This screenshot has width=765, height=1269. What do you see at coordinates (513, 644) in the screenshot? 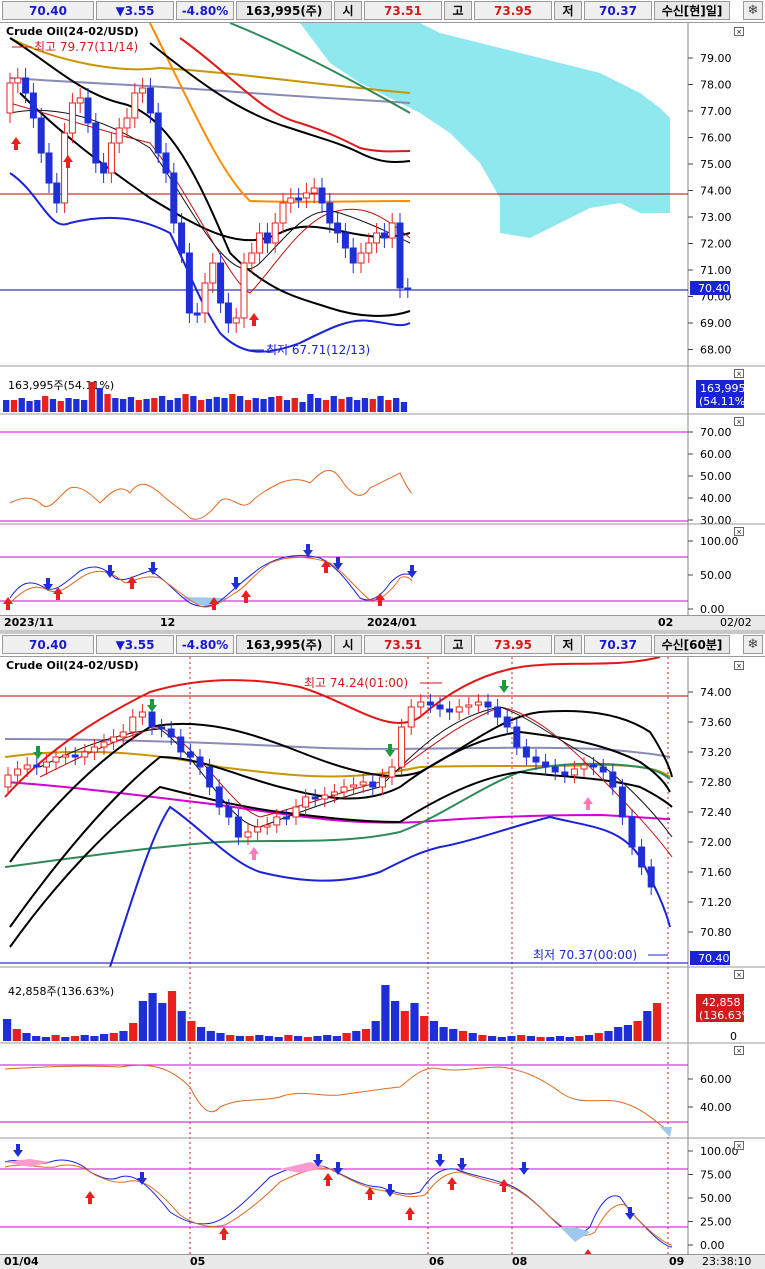
I see `high-value: 73.95` at bounding box center [513, 644].